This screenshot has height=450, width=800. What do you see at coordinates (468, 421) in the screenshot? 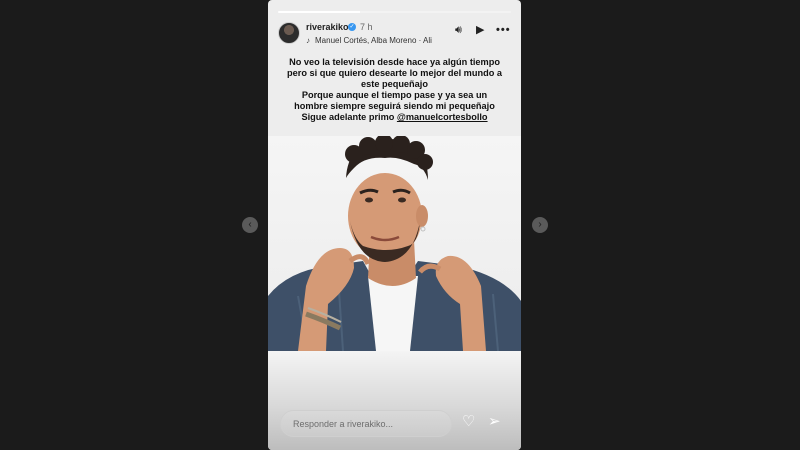
I see `heart-icon: ♡` at bounding box center [468, 421].